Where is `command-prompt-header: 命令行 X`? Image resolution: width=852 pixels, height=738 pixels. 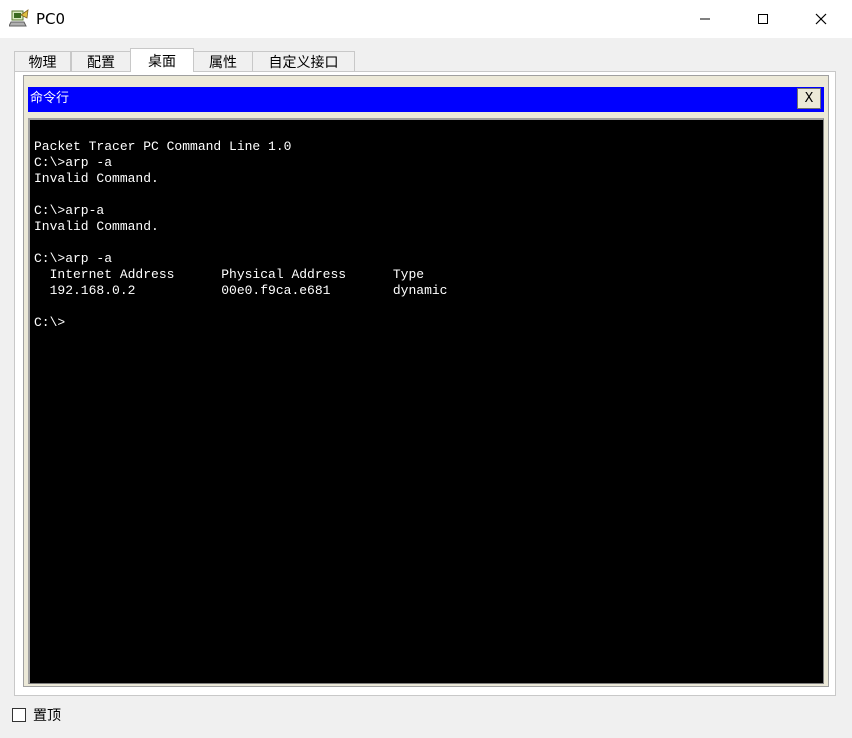 command-prompt-header: 命令行 X is located at coordinates (426, 99).